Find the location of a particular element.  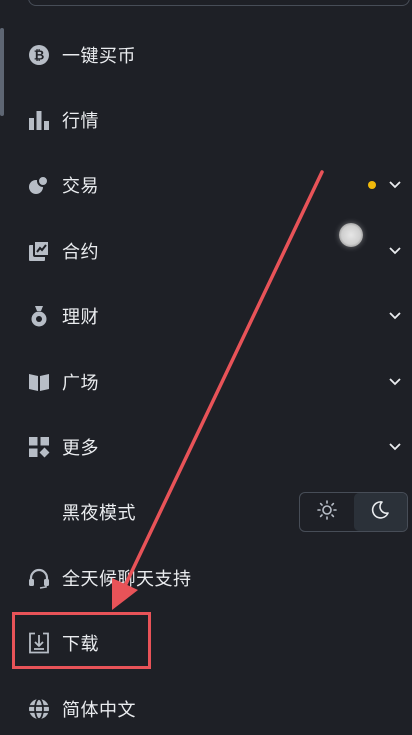

menu-label: 行情 is located at coordinates (80, 122).